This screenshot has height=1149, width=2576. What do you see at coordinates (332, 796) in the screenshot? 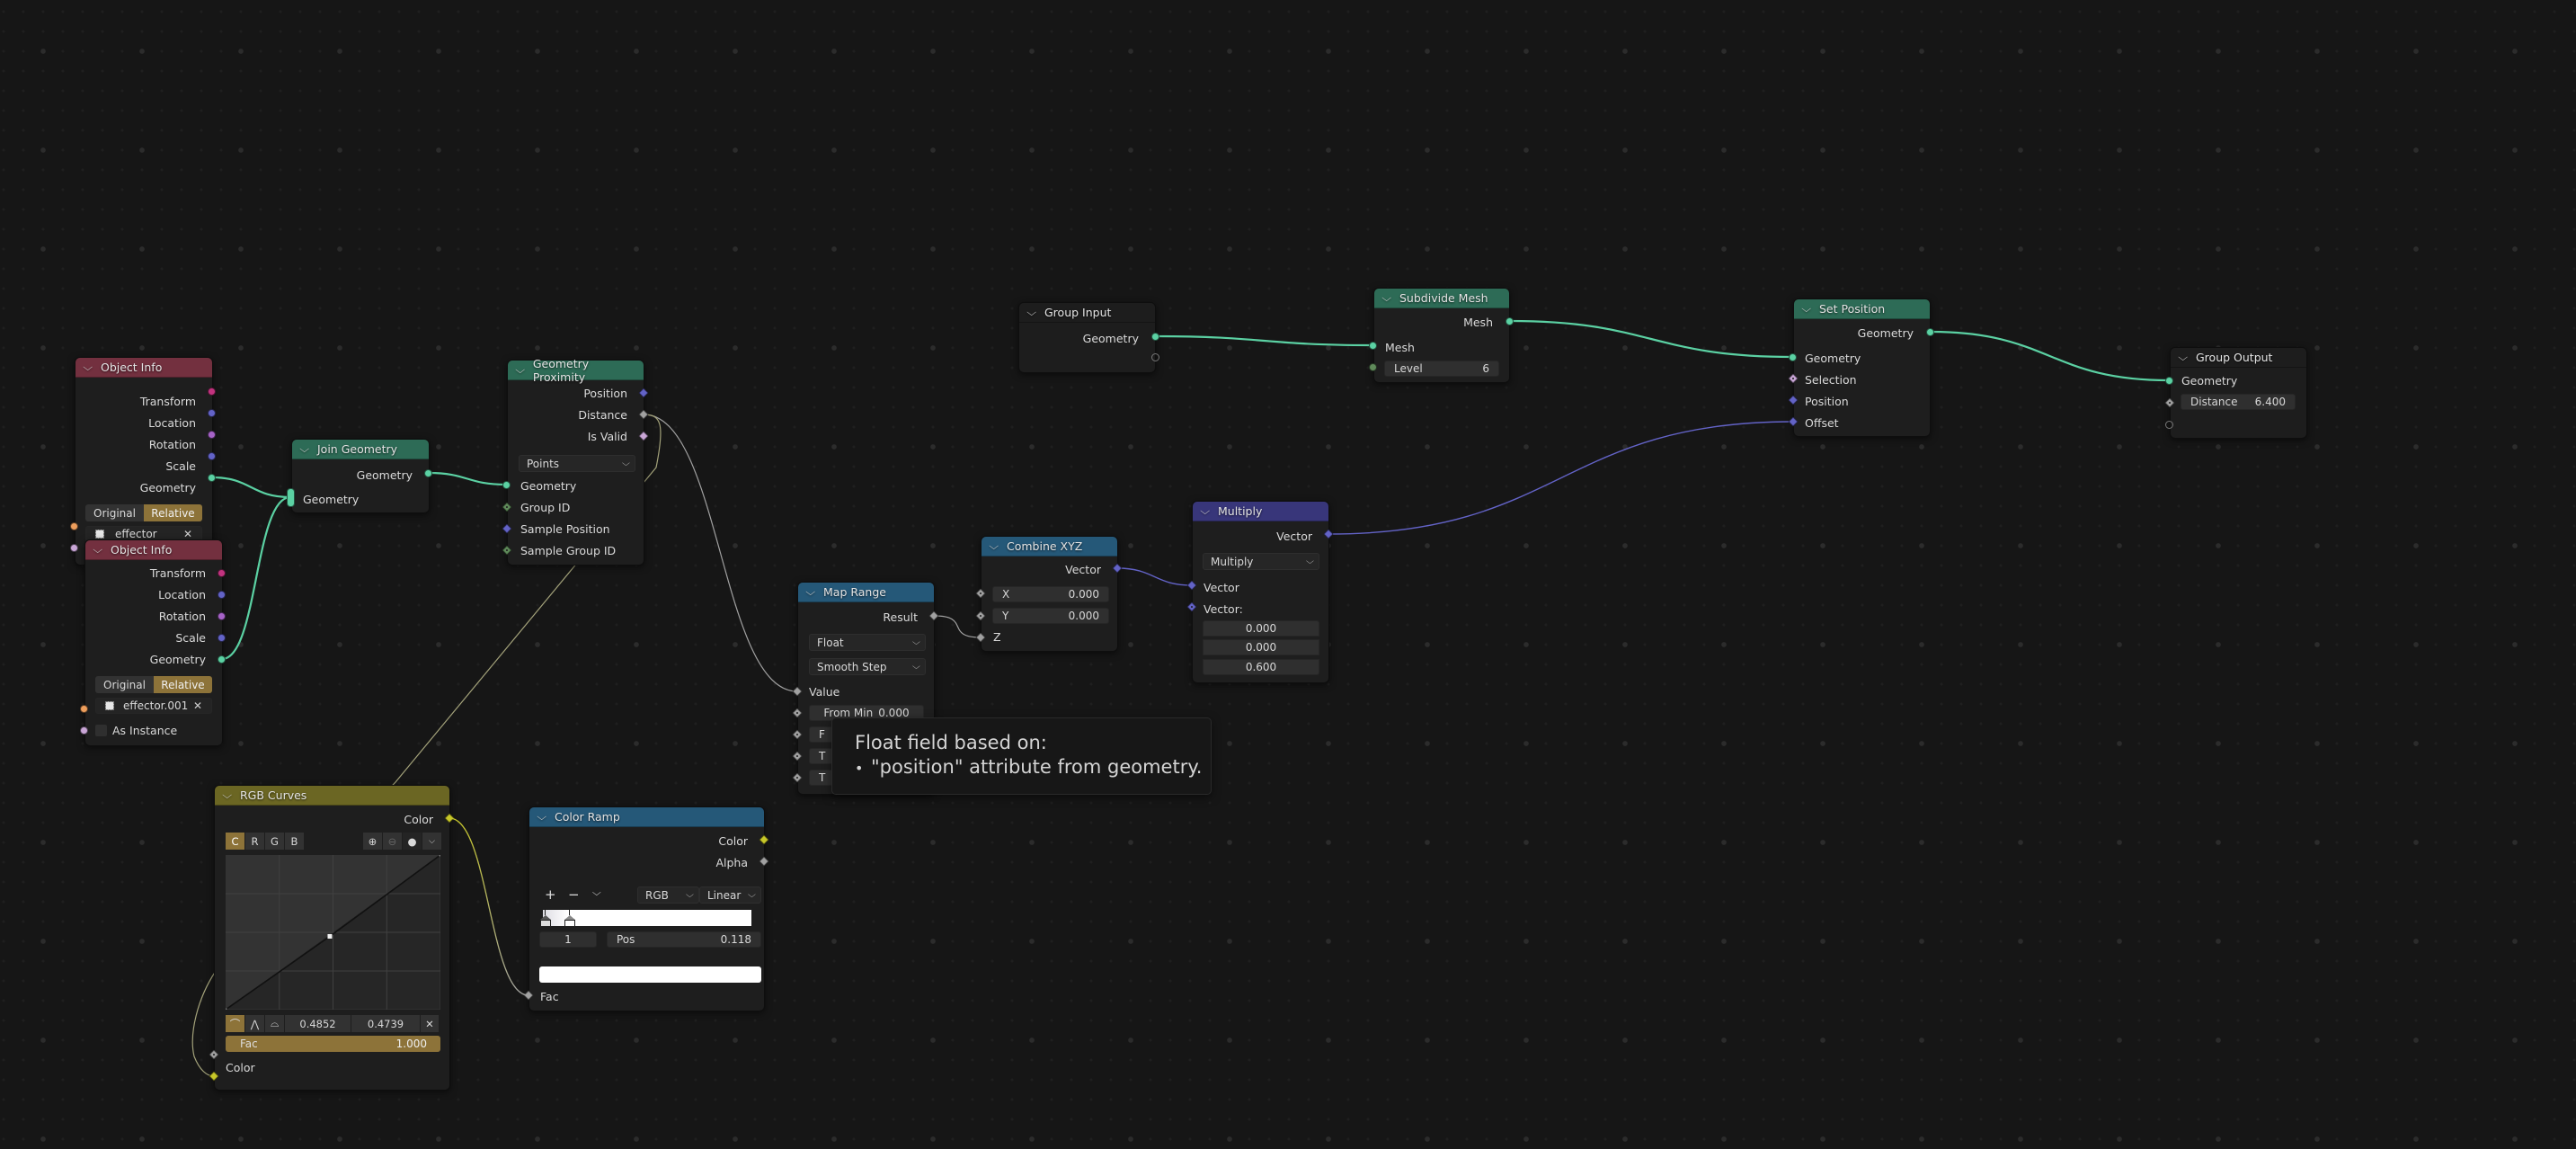
I see `node-header: ⌵ RGB Curves` at bounding box center [332, 796].